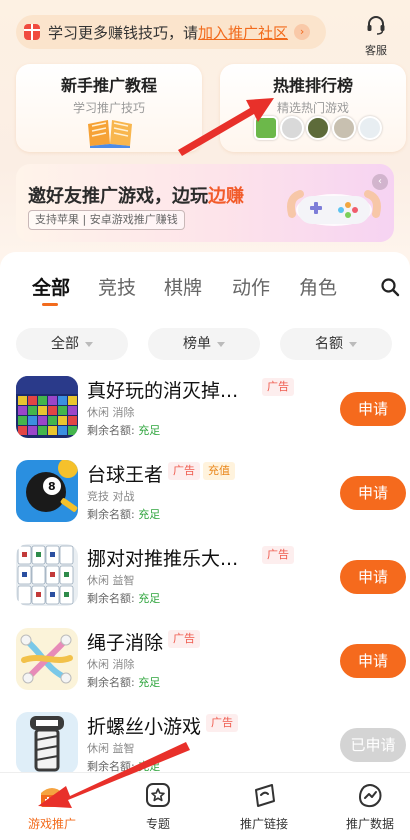 This screenshot has height=840, width=410. I want to click on list-item: 真好玩的消灭掉... 广告 休闲 消除 剩余名额: 充足 申请, so click(205, 418).